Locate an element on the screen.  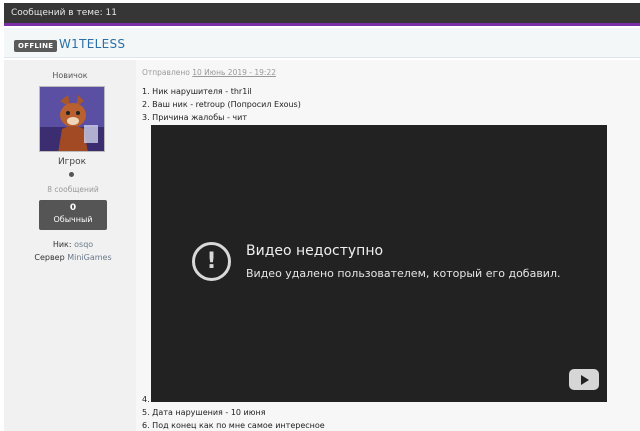
reputation-value: 0 is located at coordinates (73, 208).